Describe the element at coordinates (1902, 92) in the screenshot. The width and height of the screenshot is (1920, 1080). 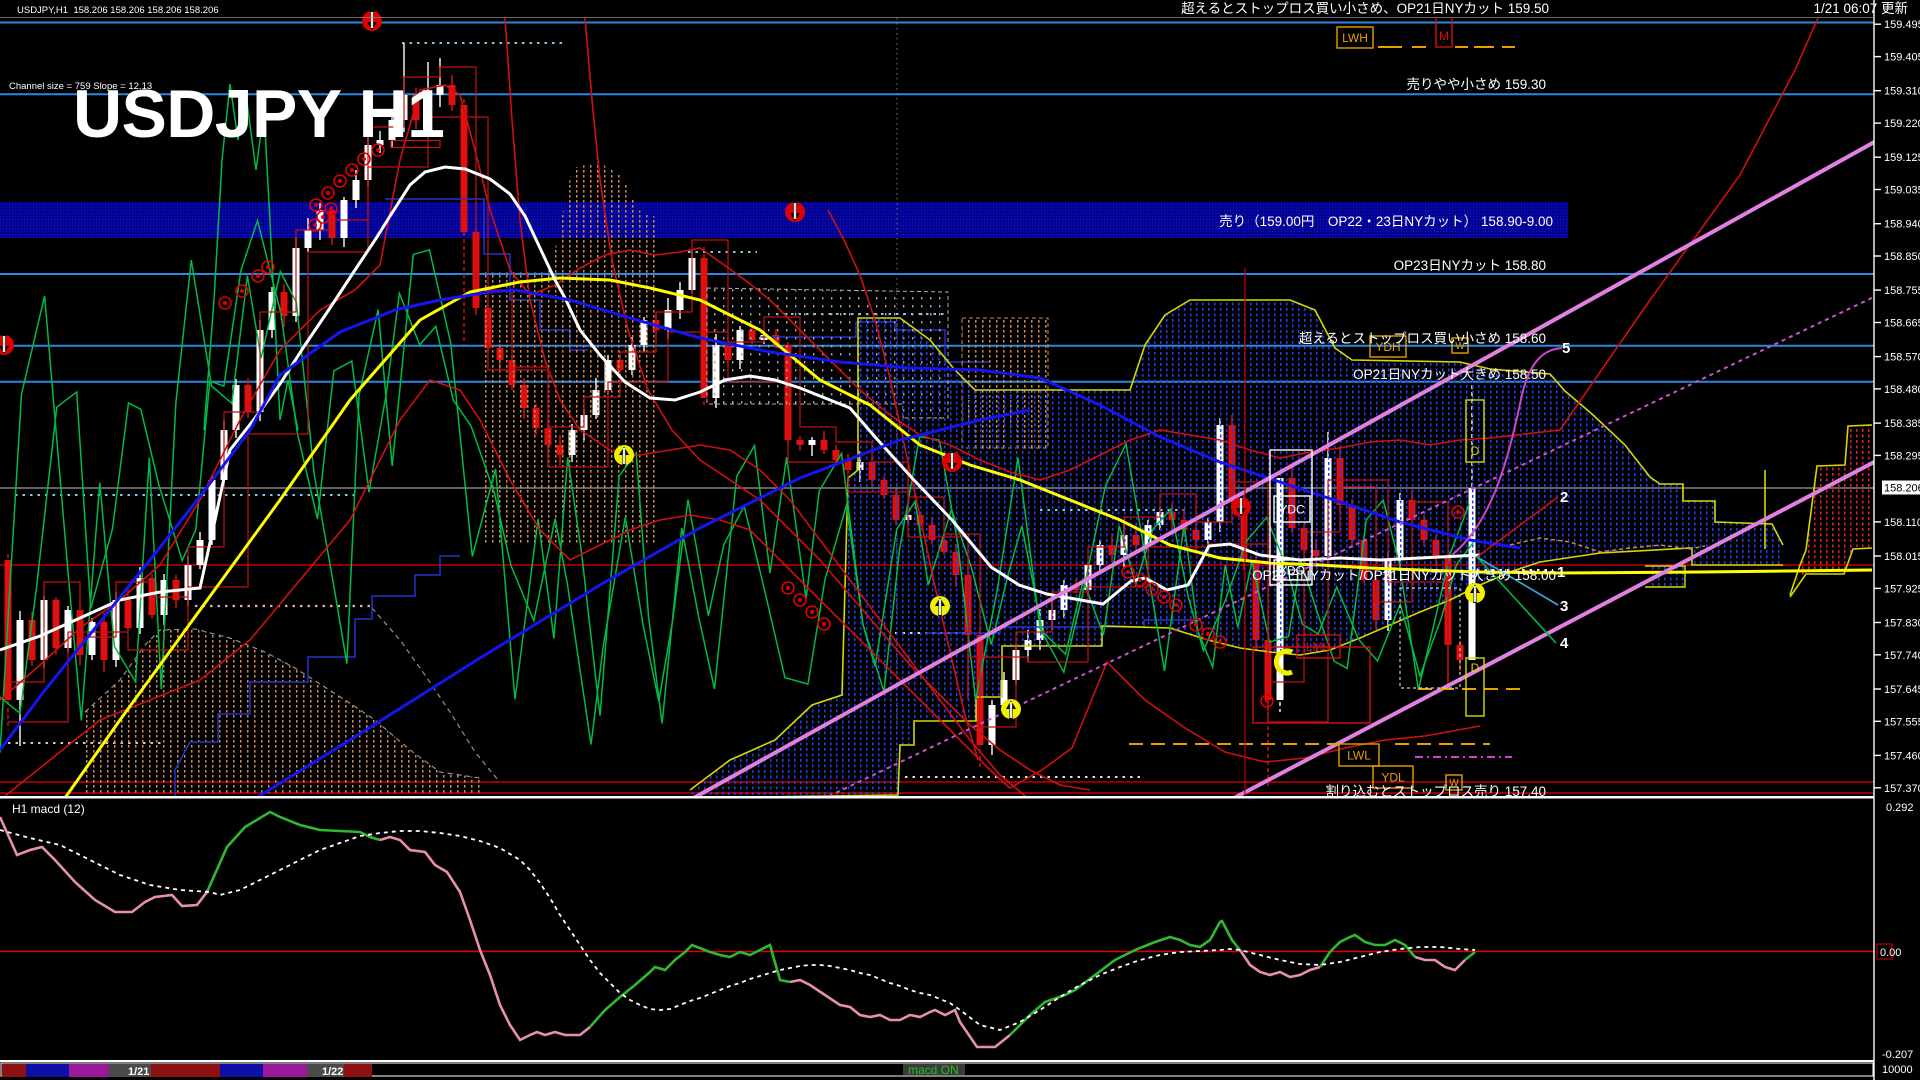
I see `svg-text: 159.310` at that location.